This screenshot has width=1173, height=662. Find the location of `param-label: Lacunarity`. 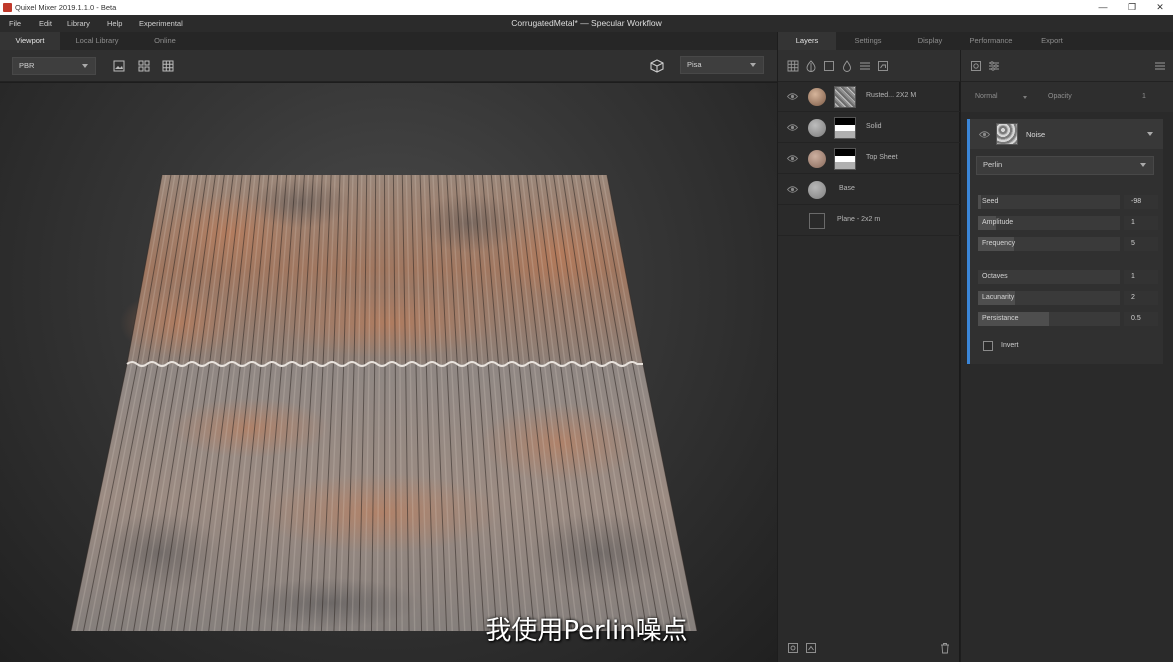

param-label: Lacunarity is located at coordinates (998, 297).